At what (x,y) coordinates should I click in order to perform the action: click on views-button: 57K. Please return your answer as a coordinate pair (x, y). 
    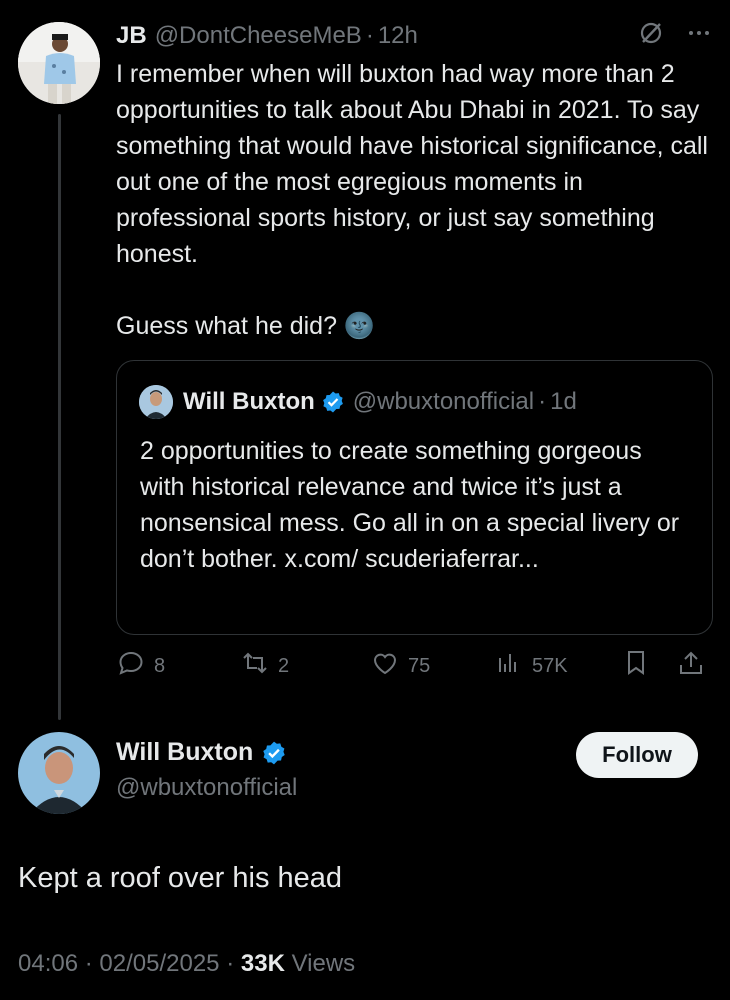
    Looking at the image, I should click on (531, 666).